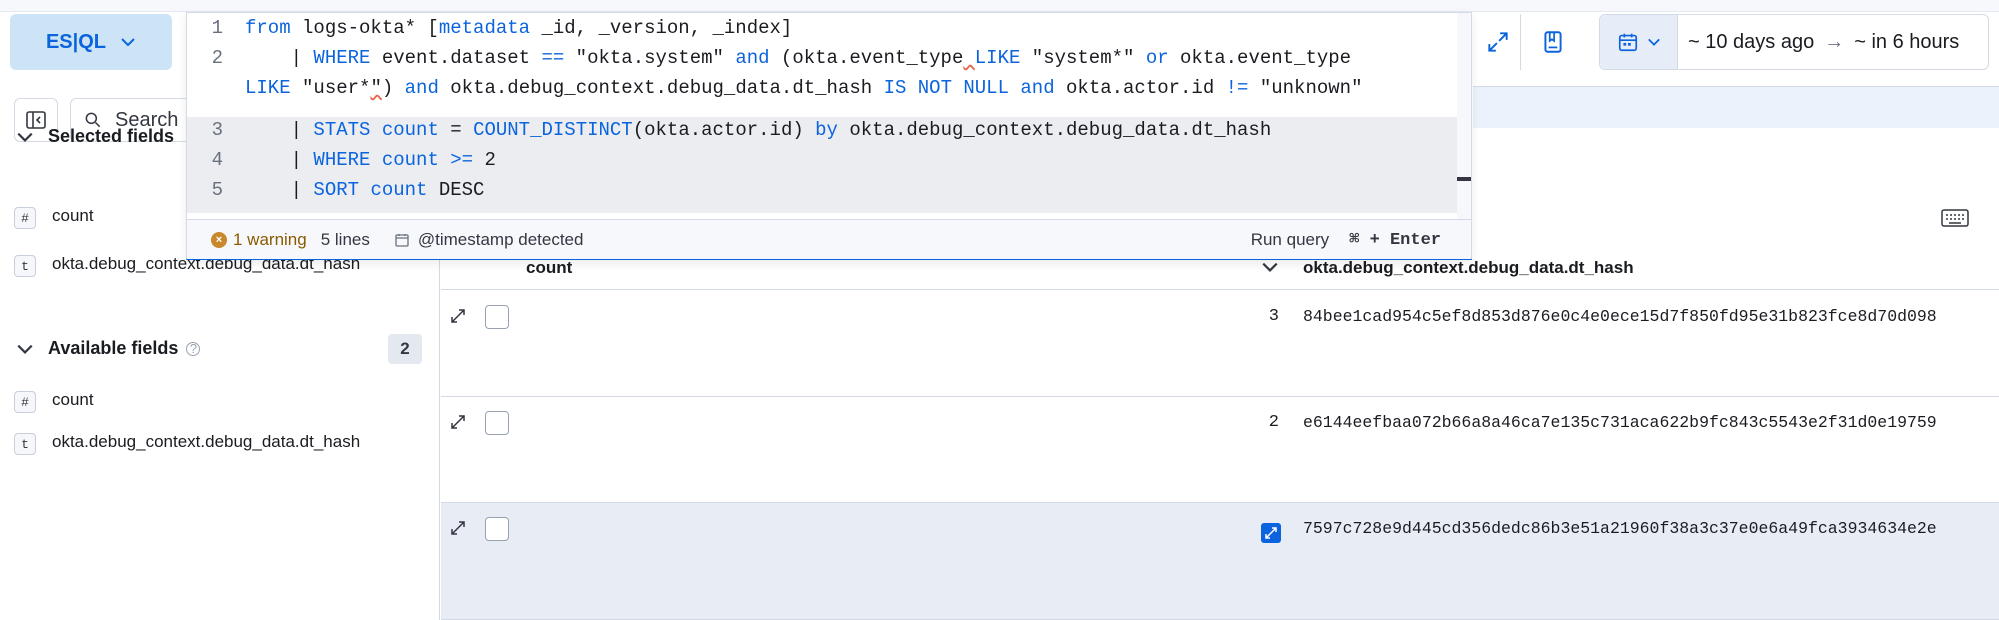 The image size is (1999, 620). Describe the element at coordinates (217, 190) in the screenshot. I see `line-number: 5` at that location.